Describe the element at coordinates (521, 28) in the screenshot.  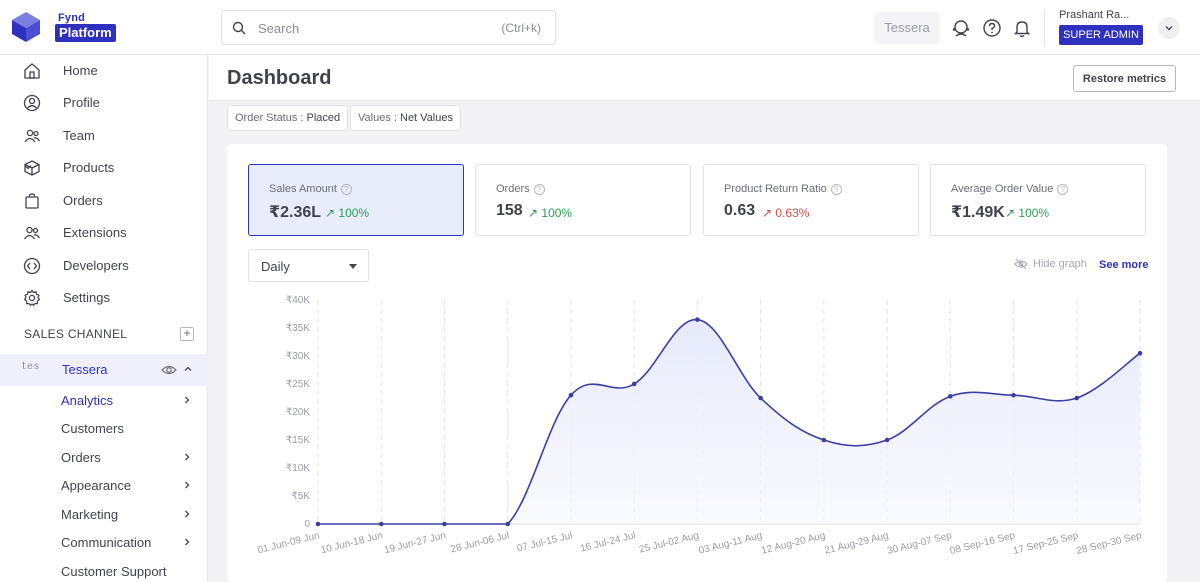
I see `search-shortcut: (Ctrl+k)` at that location.